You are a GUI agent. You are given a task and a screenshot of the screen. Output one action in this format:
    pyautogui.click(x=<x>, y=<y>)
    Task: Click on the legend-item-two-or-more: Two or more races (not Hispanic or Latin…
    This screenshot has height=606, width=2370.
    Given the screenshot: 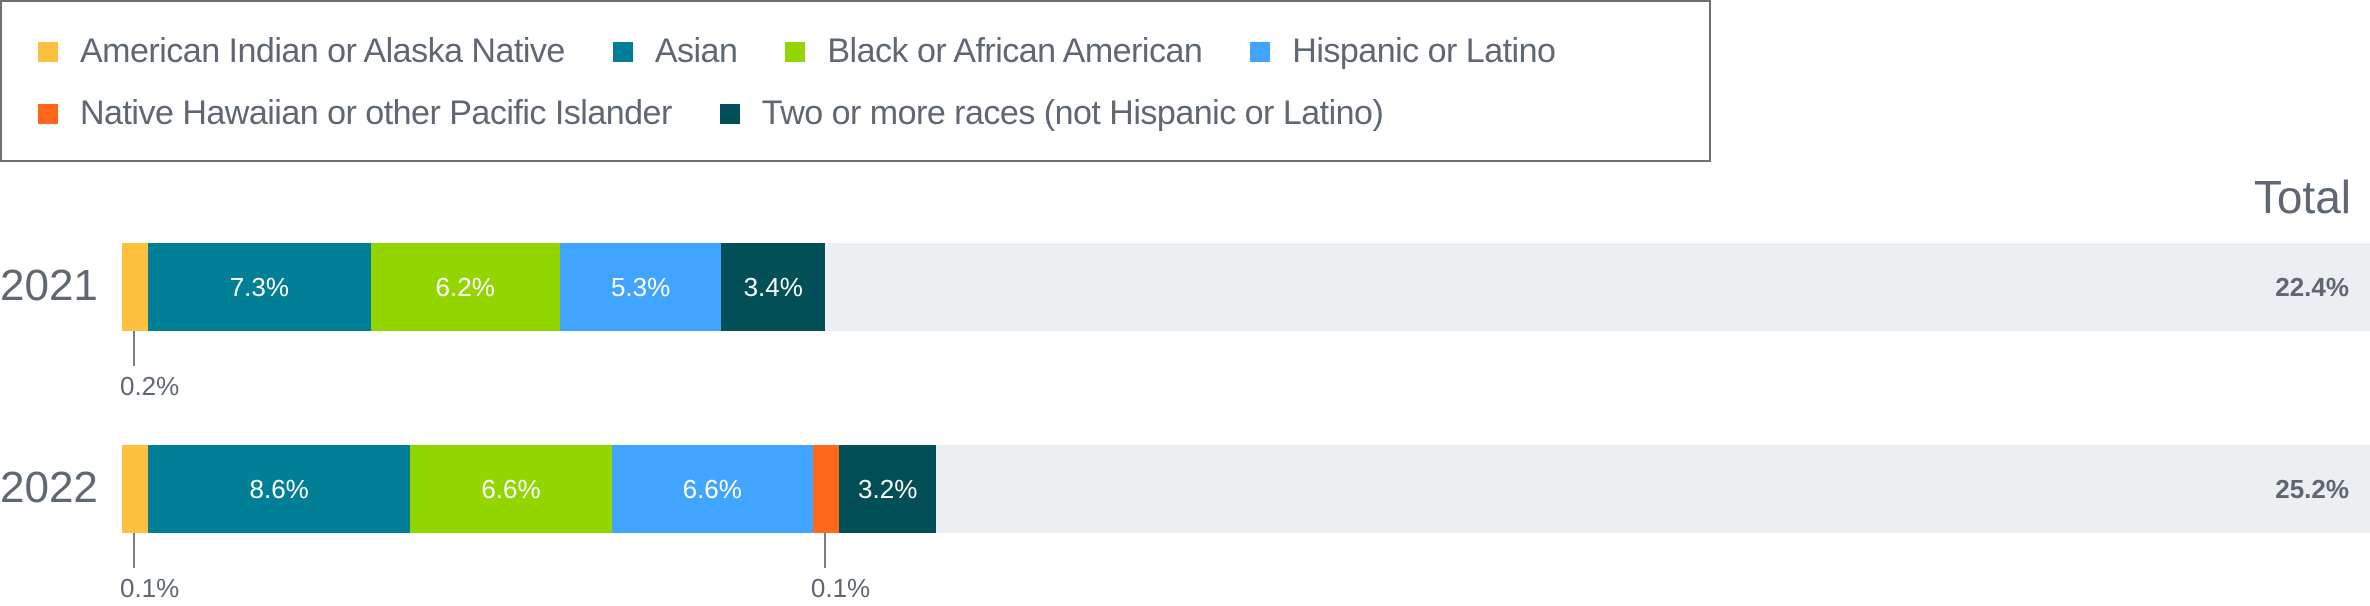 What is the action you would take?
    pyautogui.click(x=1051, y=113)
    